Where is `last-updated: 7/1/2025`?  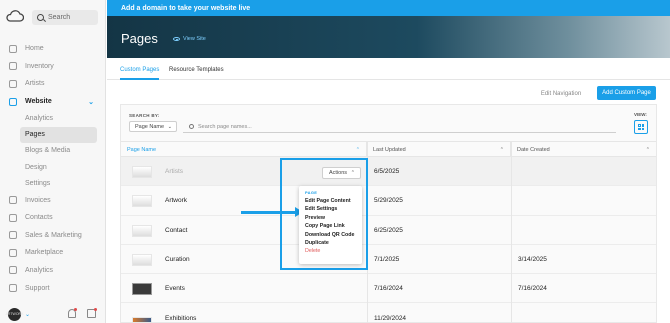
last-updated: 7/1/2025 is located at coordinates (387, 259).